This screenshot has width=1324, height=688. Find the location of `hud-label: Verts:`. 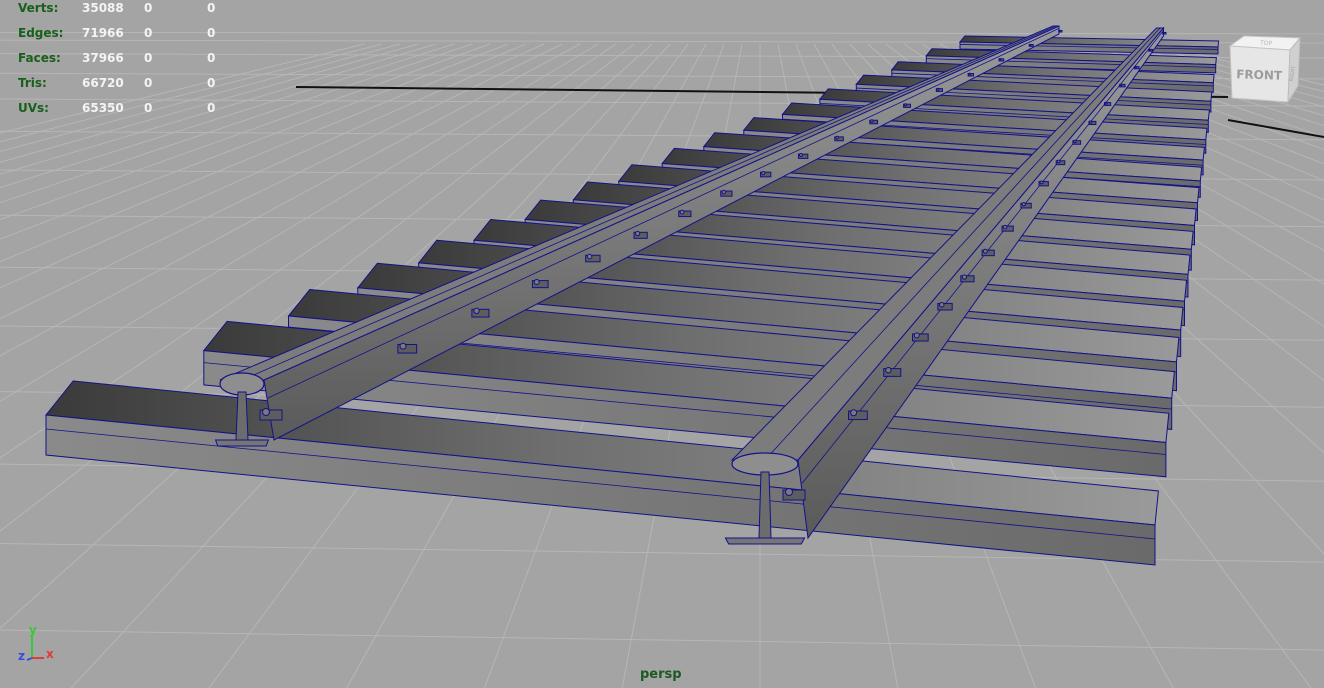

hud-label: Verts: is located at coordinates (38, 8).